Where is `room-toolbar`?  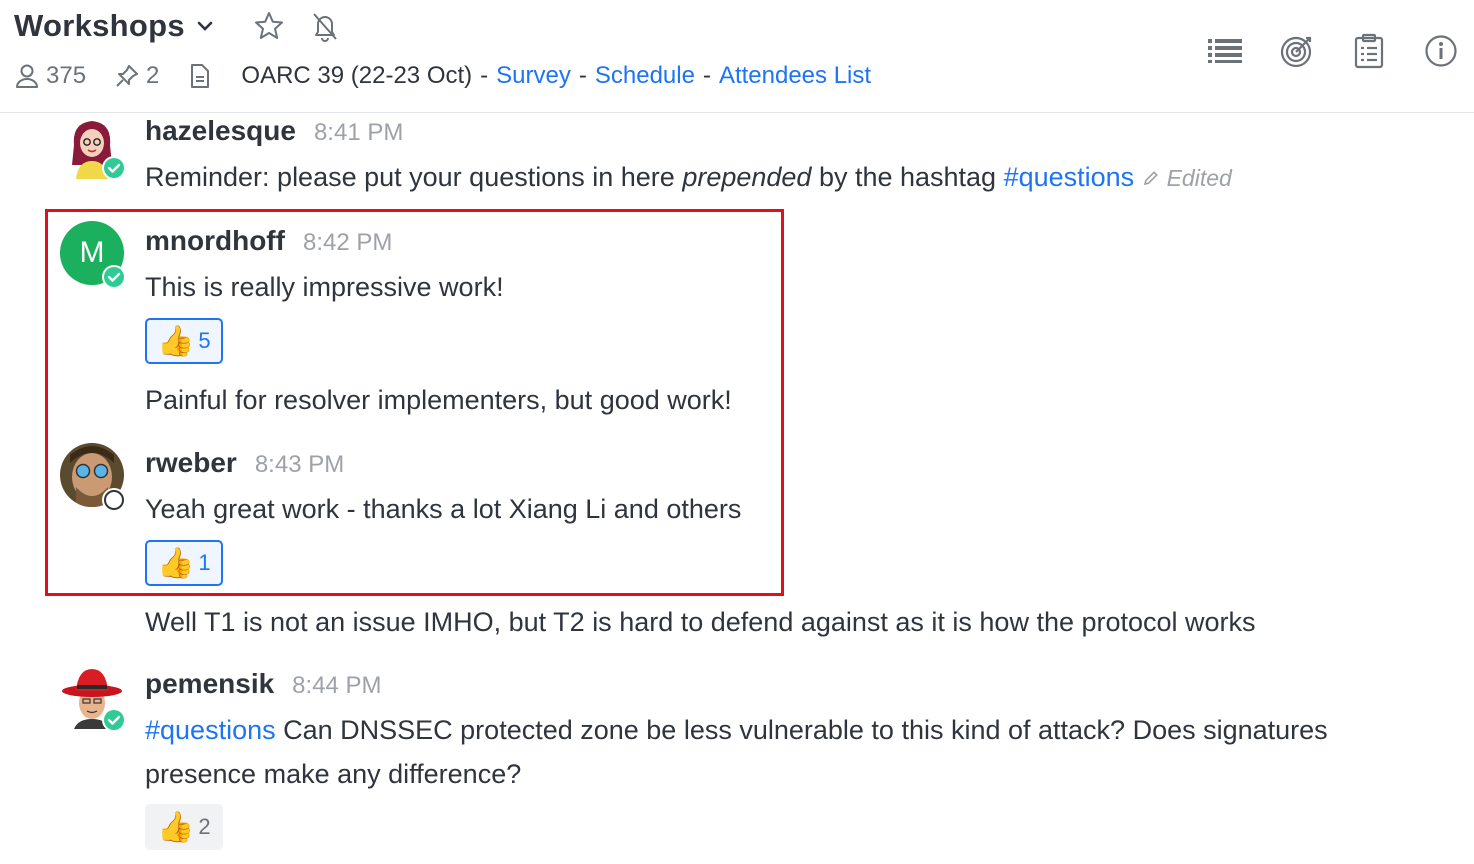
room-toolbar is located at coordinates (1316, 51).